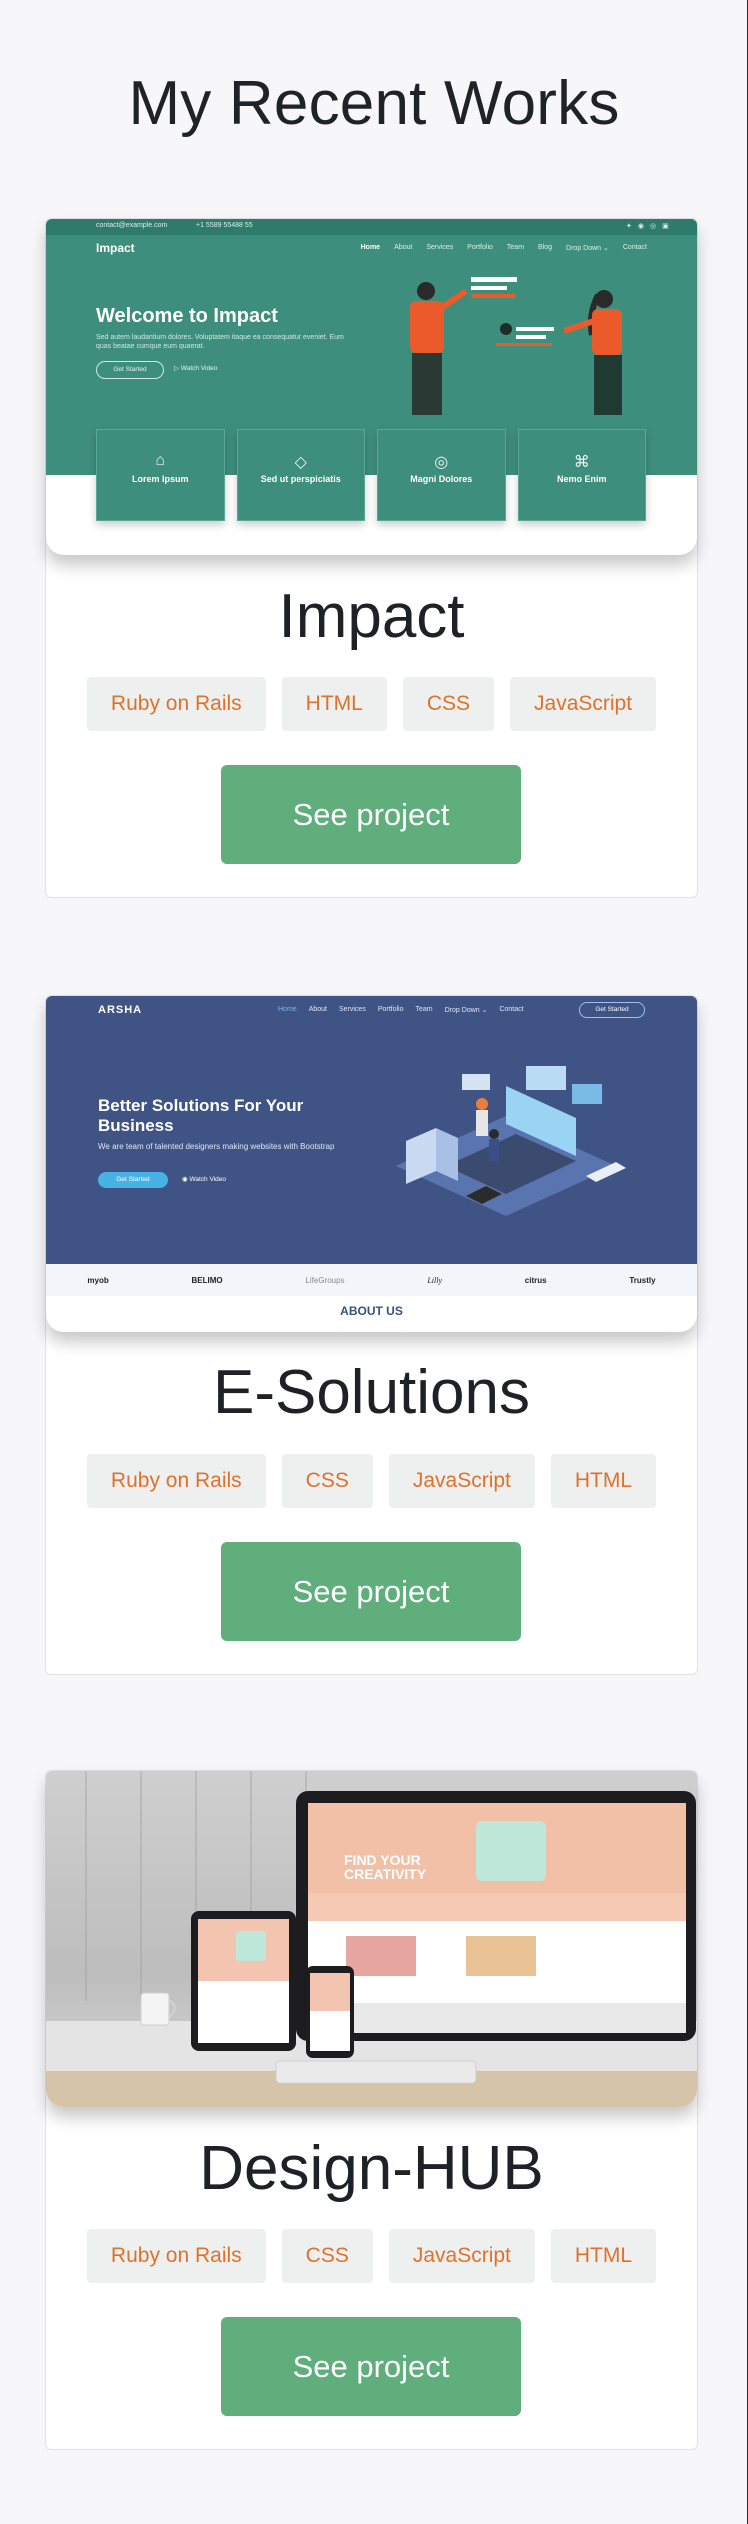 The image size is (748, 2524). I want to click on play-icon: ▷, so click(177, 368).